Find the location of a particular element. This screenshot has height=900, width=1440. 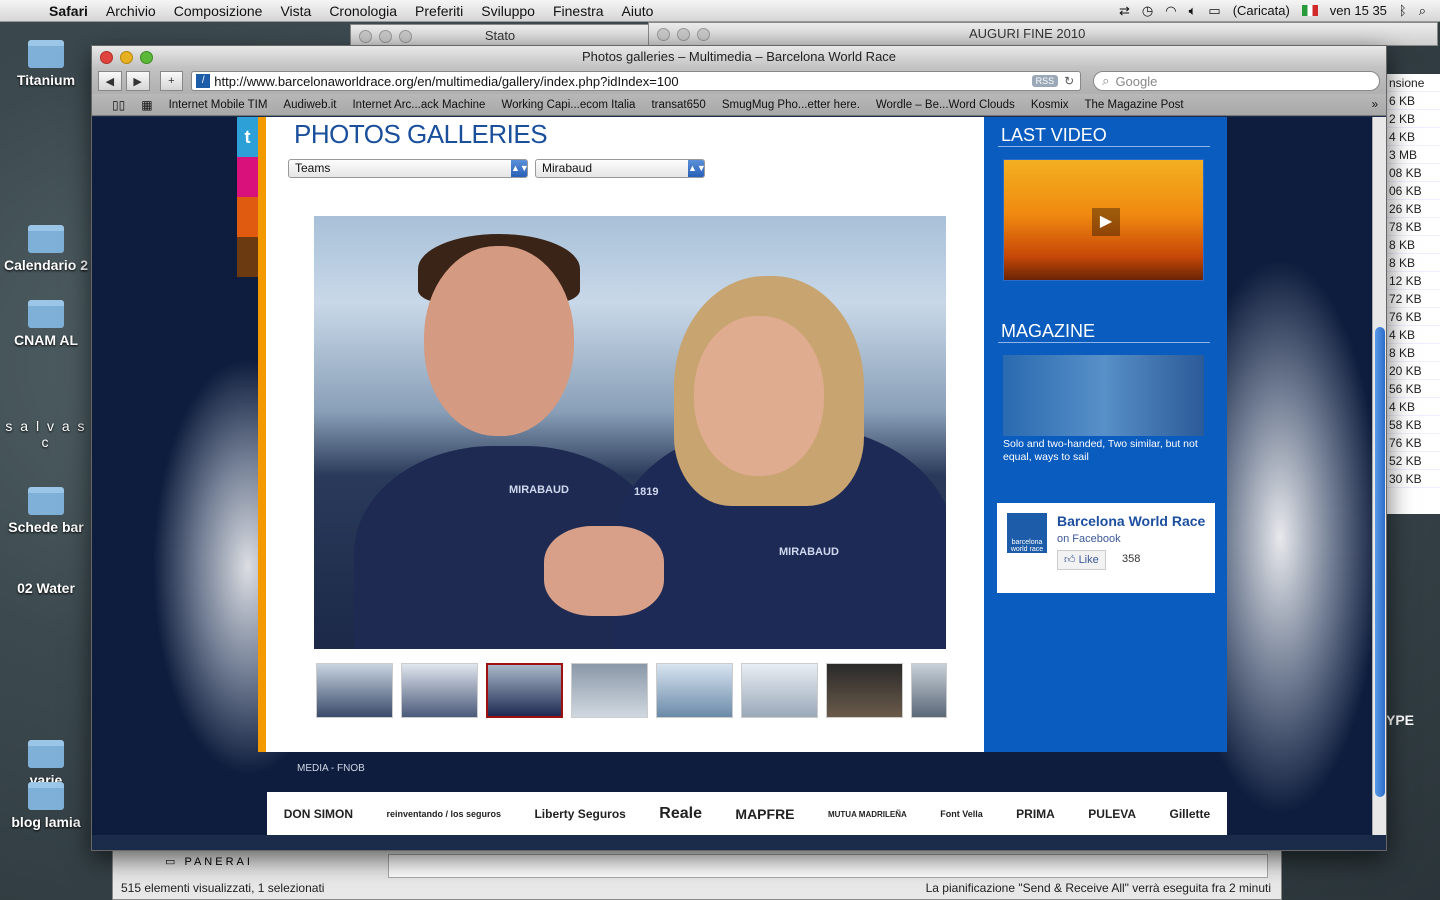

scrollbar-thumb is located at coordinates (1380, 562).